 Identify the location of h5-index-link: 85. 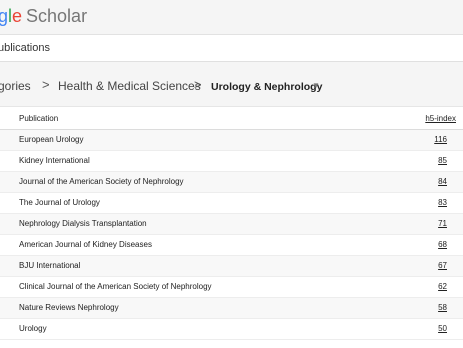
(427, 160).